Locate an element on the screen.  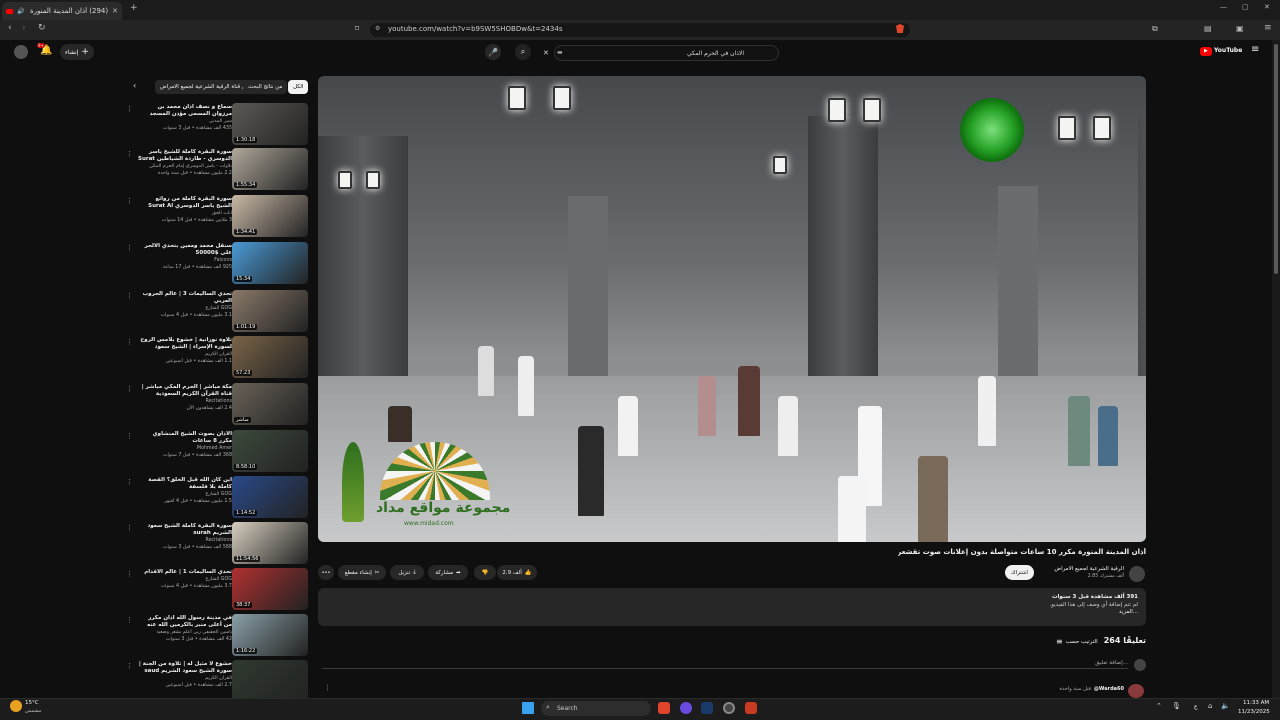
chip-channel: من قناة الرقية الشرعية لجميع الامراض is located at coordinates (205, 87).